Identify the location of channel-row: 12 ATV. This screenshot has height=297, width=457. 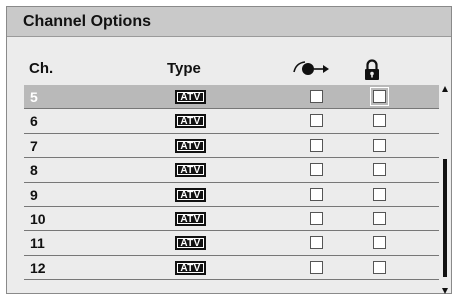
(231, 268).